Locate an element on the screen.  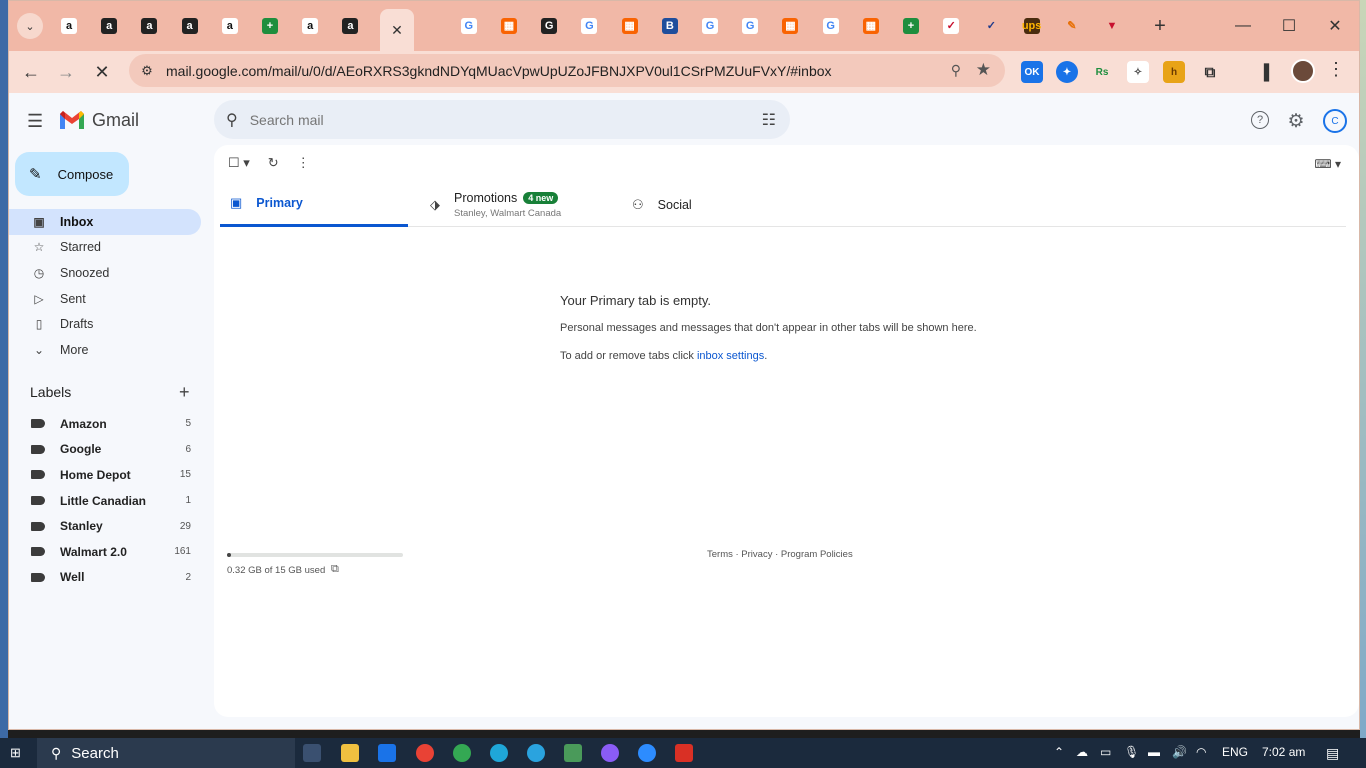
telegram-icon is located at coordinates (536, 753).